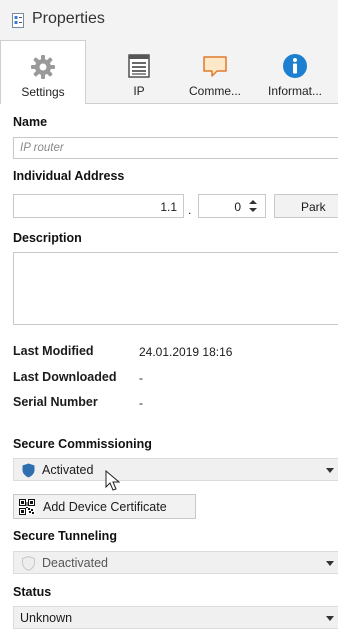  What do you see at coordinates (69, 176) in the screenshot?
I see `individual-address-label: Individual Address` at bounding box center [69, 176].